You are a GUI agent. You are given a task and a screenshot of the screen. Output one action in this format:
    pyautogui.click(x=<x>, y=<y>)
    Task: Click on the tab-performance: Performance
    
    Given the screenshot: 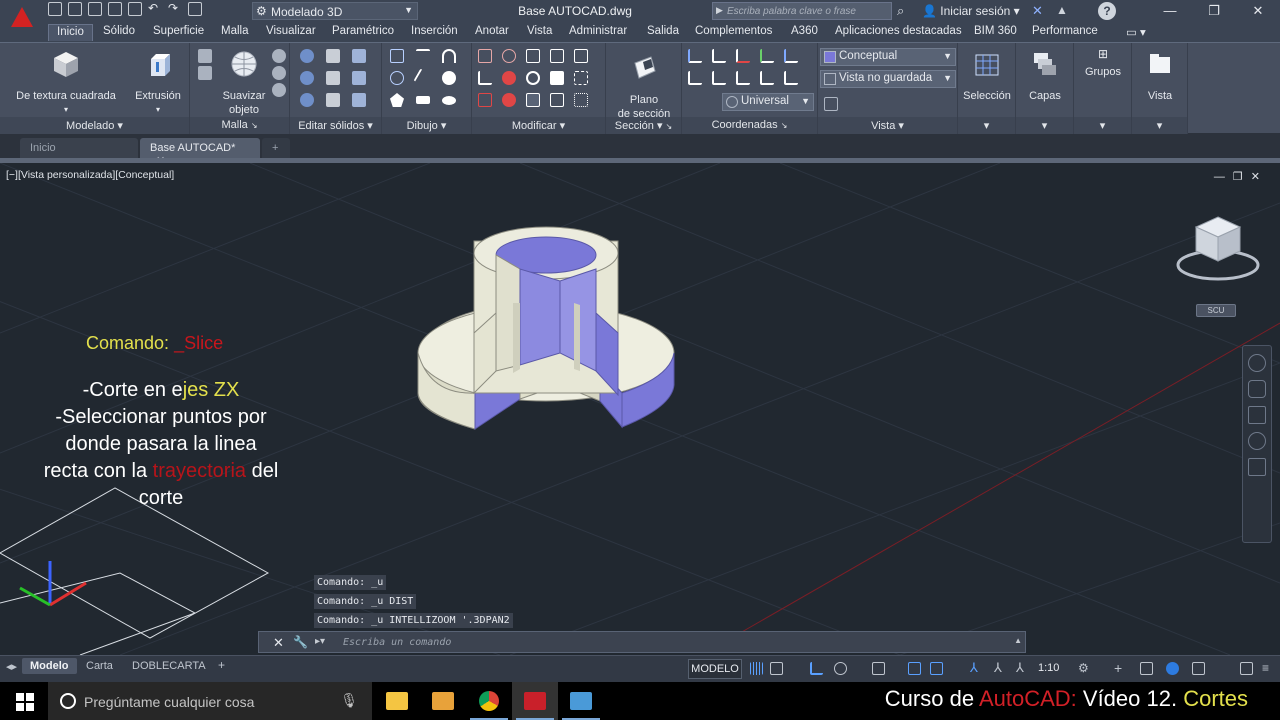 What is the action you would take?
    pyautogui.click(x=1065, y=31)
    